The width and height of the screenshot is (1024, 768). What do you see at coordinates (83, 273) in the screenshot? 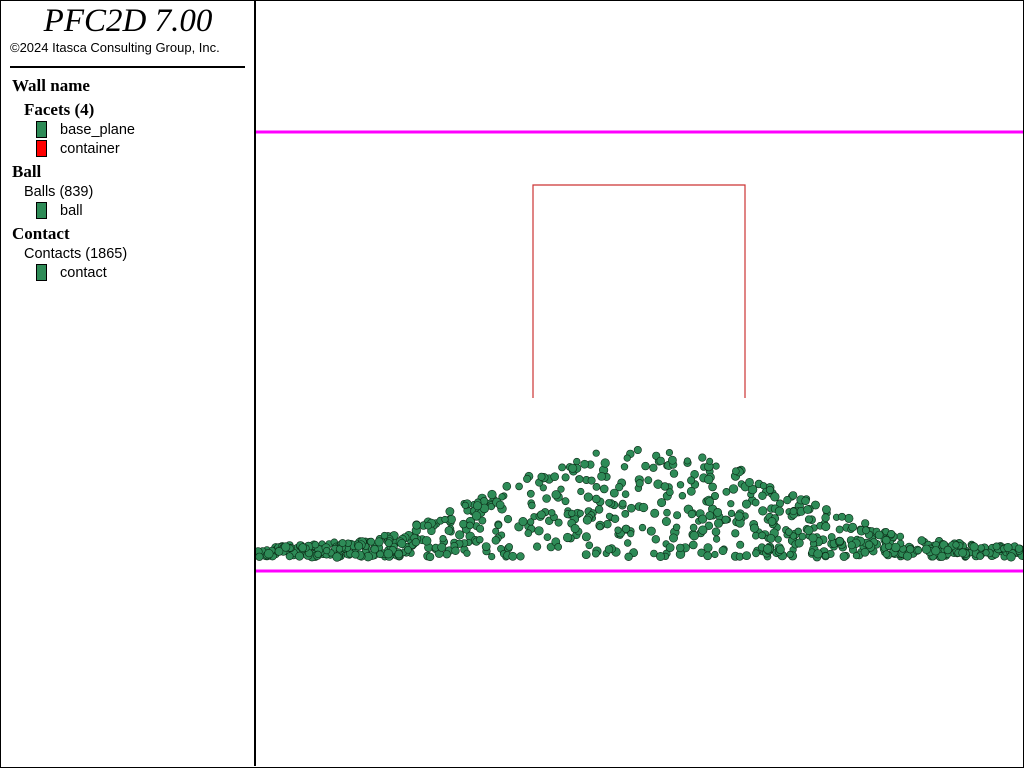
I see `legend-item-contact: contact` at bounding box center [83, 273].